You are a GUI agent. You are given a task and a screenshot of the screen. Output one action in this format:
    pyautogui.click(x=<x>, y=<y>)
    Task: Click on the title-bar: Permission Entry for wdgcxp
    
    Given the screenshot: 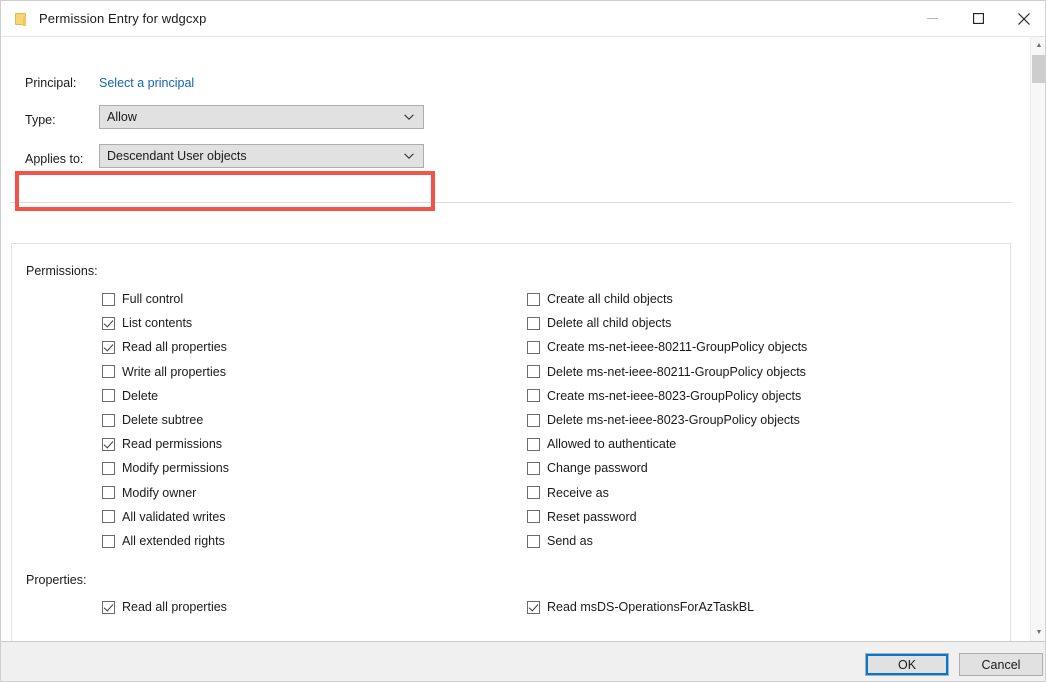 What is the action you would take?
    pyautogui.click(x=523, y=18)
    